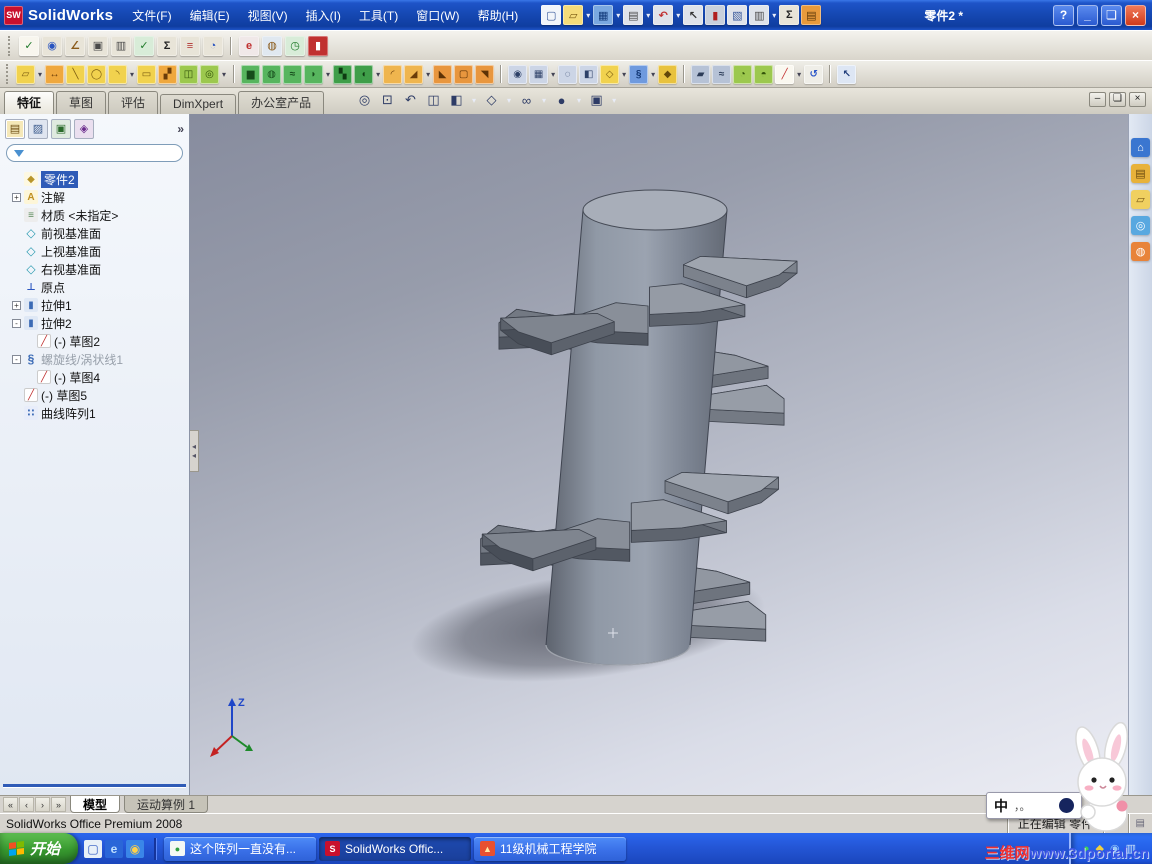  I want to click on section-view-icon: ◫, so click(433, 100).